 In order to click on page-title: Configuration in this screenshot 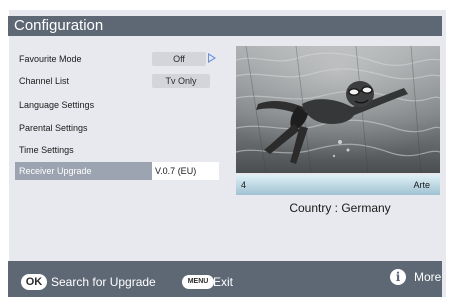, I will do `click(225, 26)`.